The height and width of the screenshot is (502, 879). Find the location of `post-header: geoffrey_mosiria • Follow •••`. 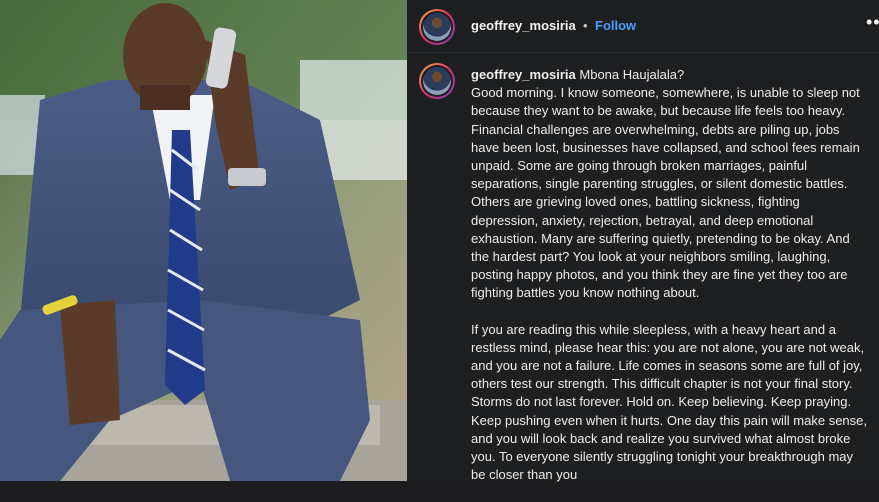

post-header: geoffrey_mosiria • Follow ••• is located at coordinates (643, 26).